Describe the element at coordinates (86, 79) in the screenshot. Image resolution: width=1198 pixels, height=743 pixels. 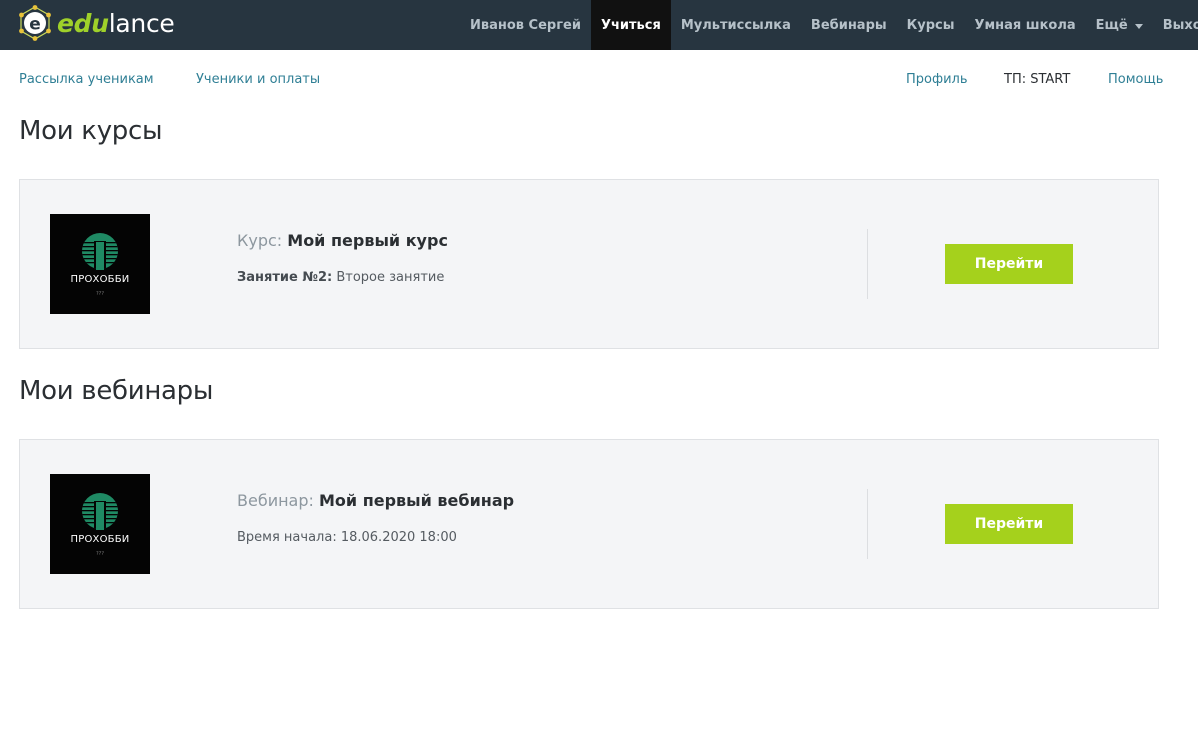
I see `mailing-link: Рассылка ученикам` at that location.